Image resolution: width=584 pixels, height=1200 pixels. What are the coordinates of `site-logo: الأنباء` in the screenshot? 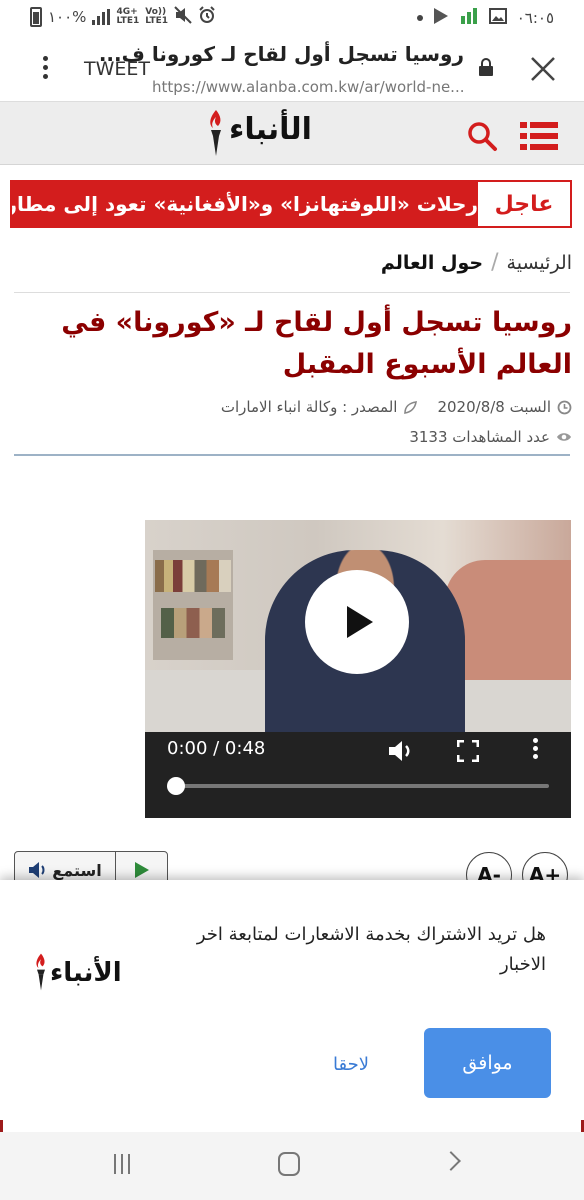 It's located at (285, 134).